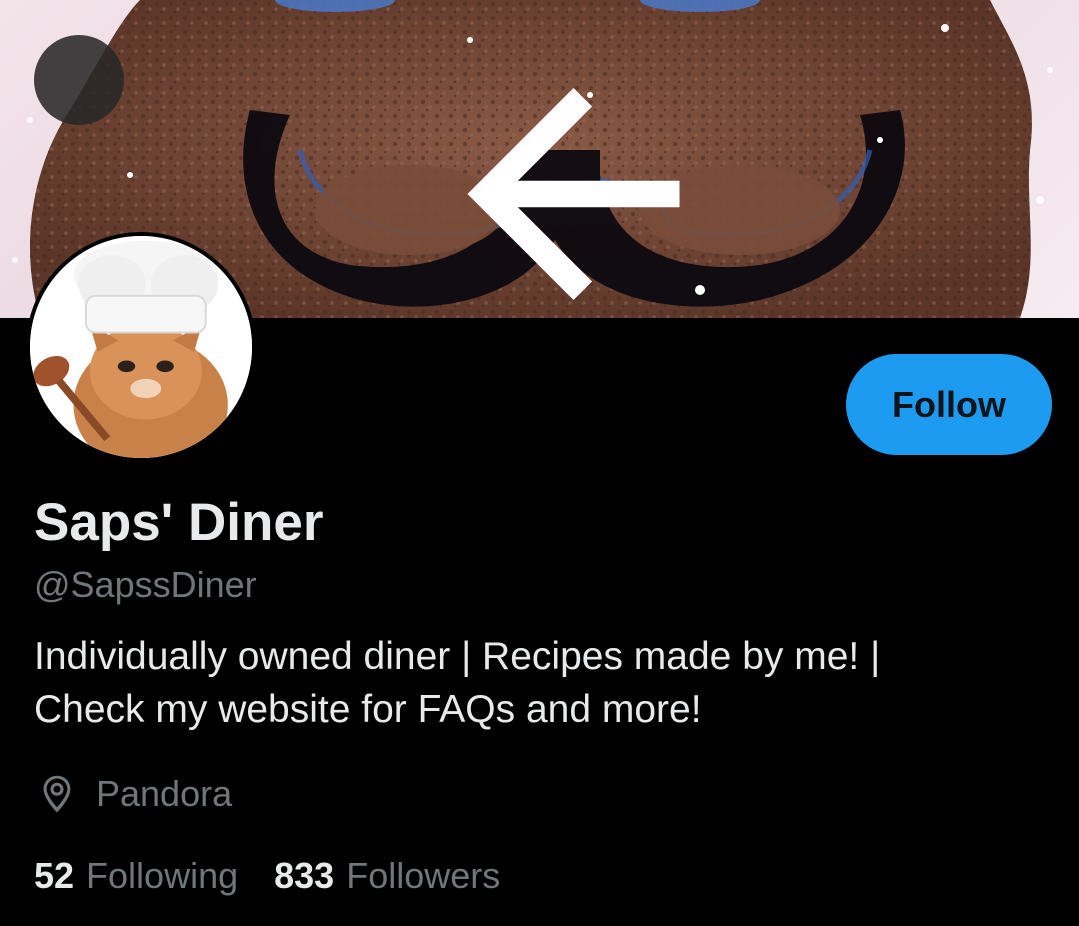  I want to click on followers-count: 833, so click(304, 875).